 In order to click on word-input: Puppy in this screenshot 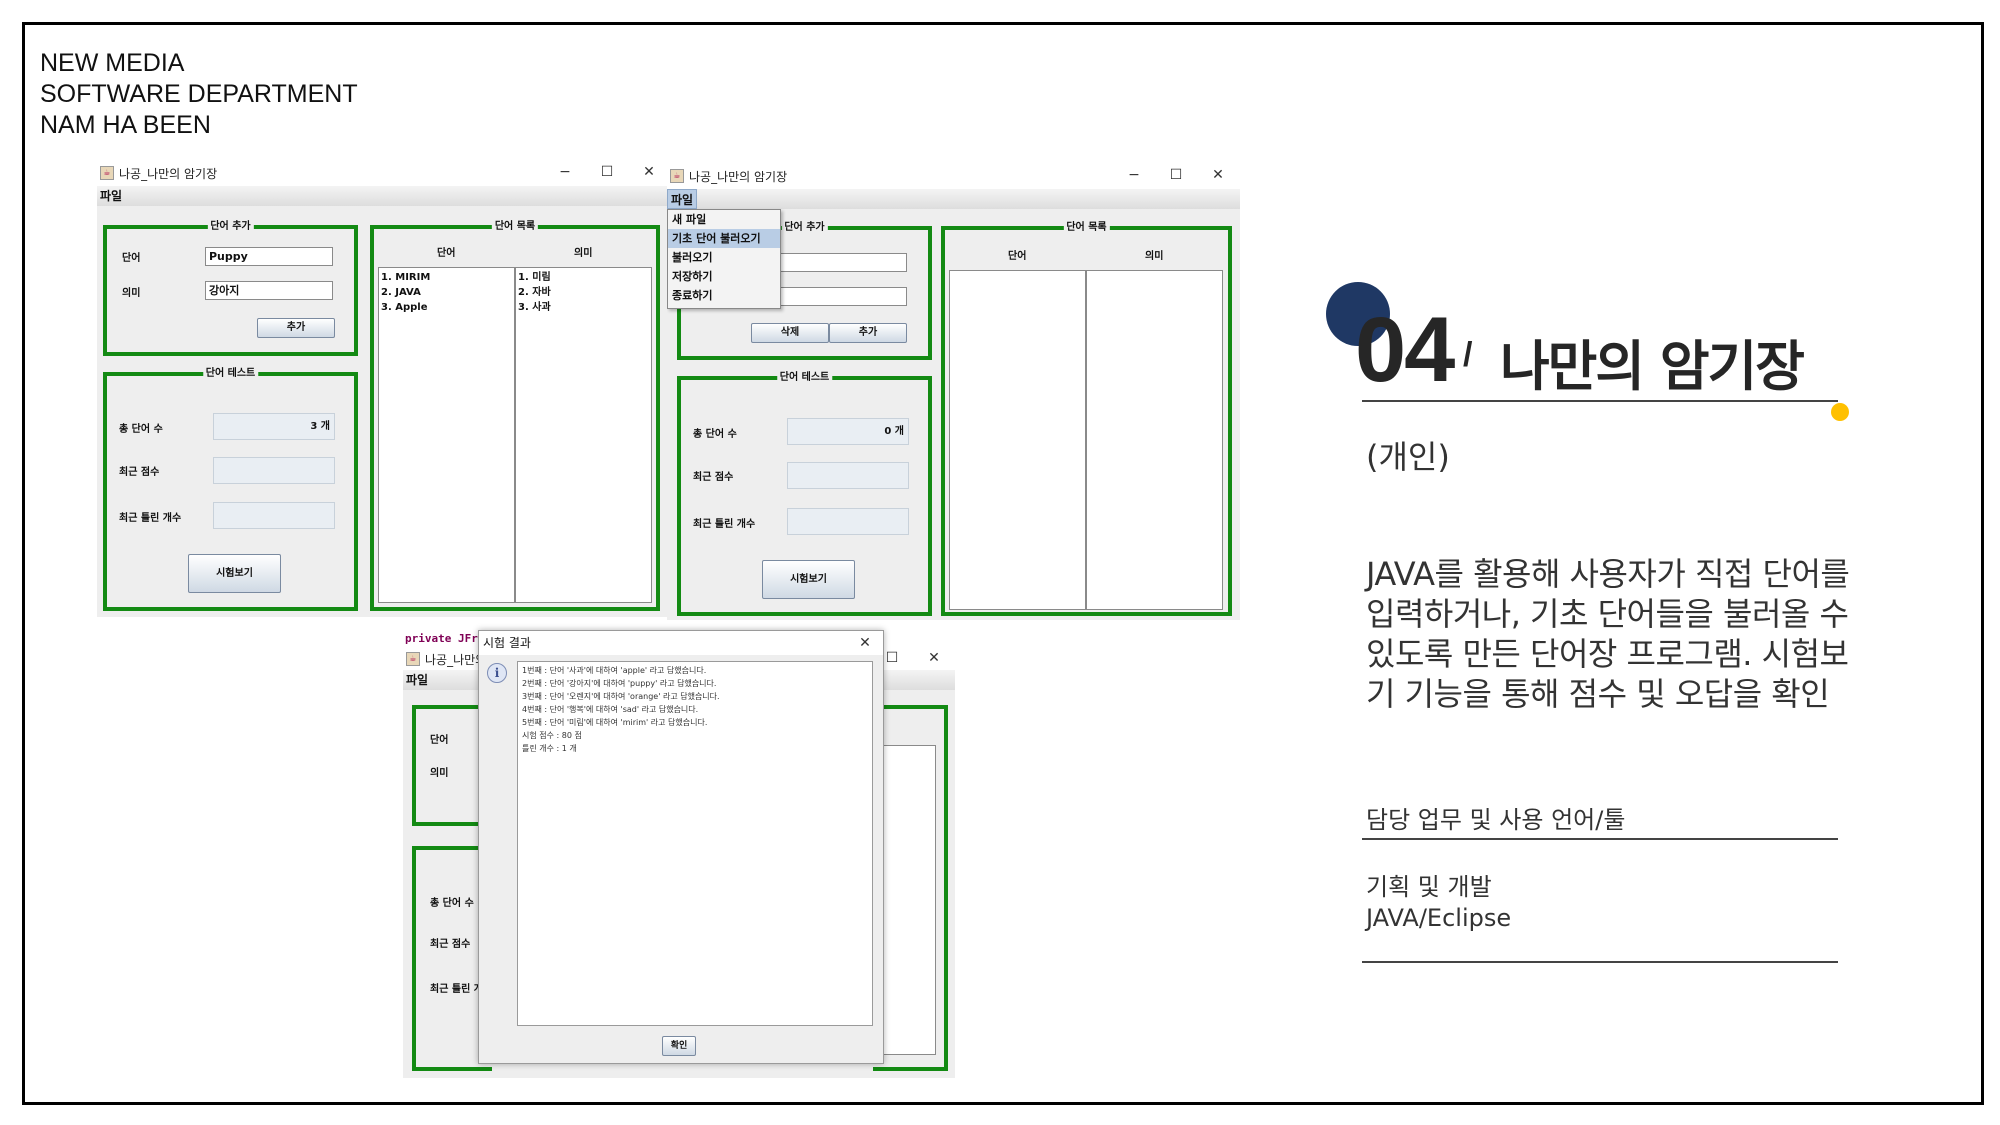, I will do `click(269, 256)`.